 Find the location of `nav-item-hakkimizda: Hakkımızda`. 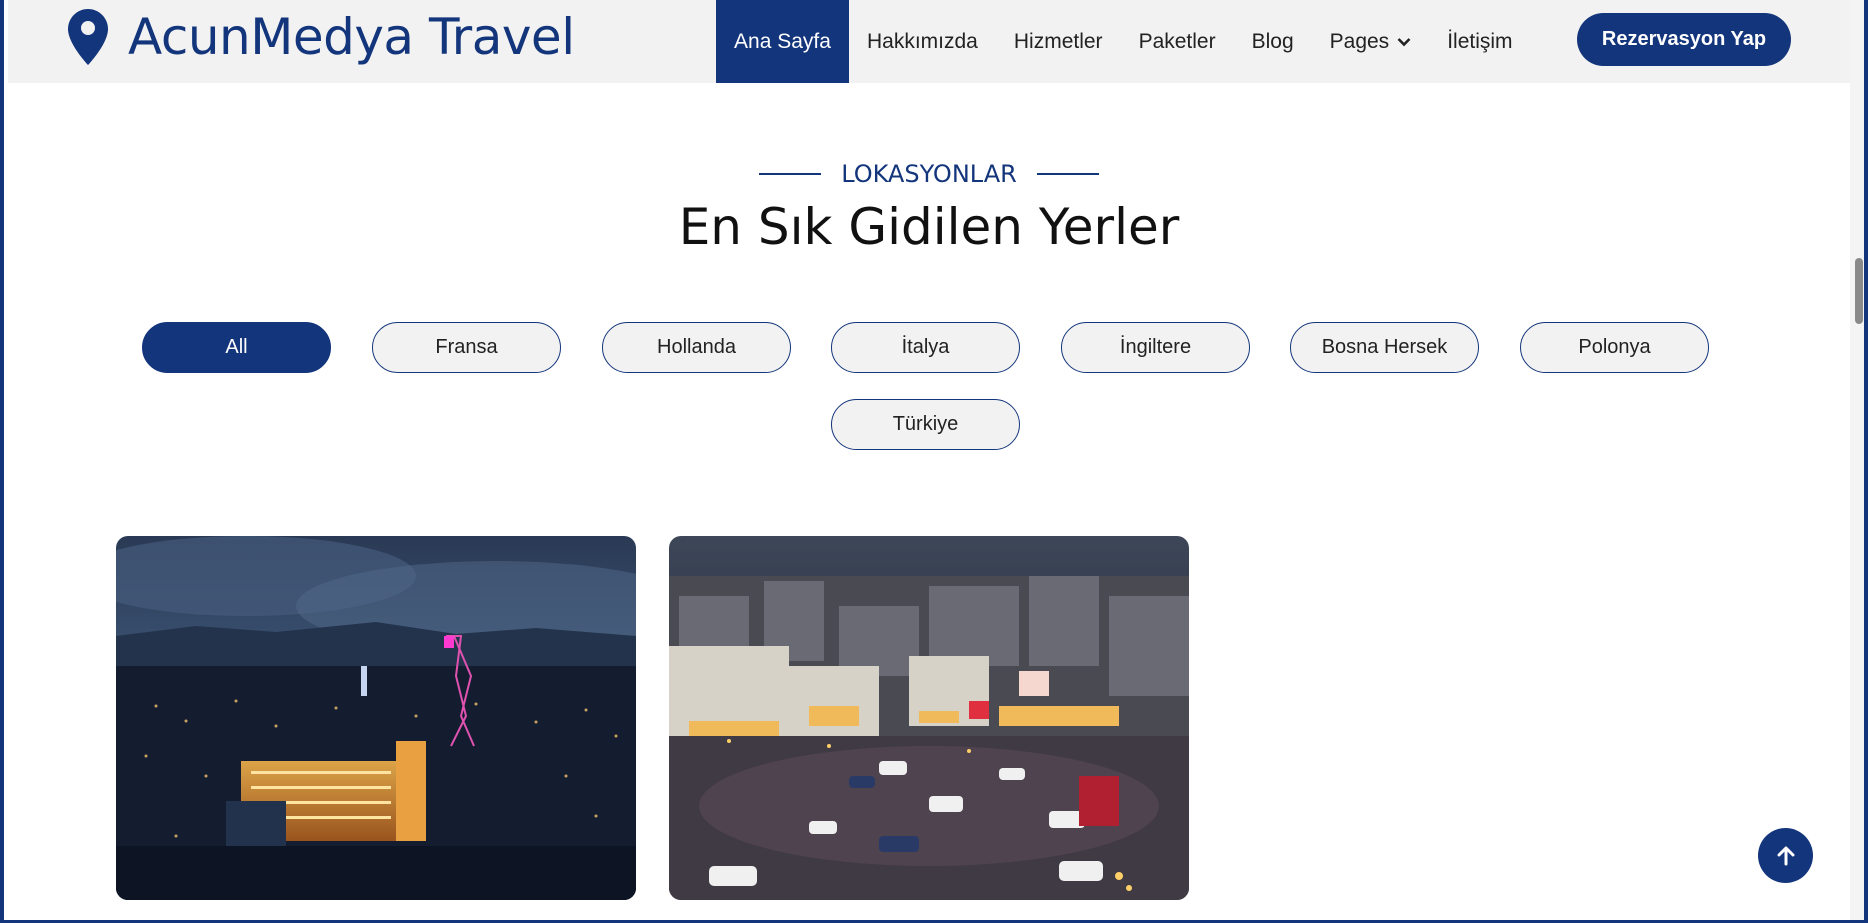

nav-item-hakkimizda: Hakkımızda is located at coordinates (922, 41).